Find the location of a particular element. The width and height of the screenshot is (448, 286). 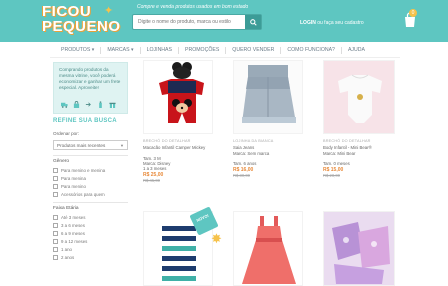

option-label: 9 a 12 meses is located at coordinates (74, 241).